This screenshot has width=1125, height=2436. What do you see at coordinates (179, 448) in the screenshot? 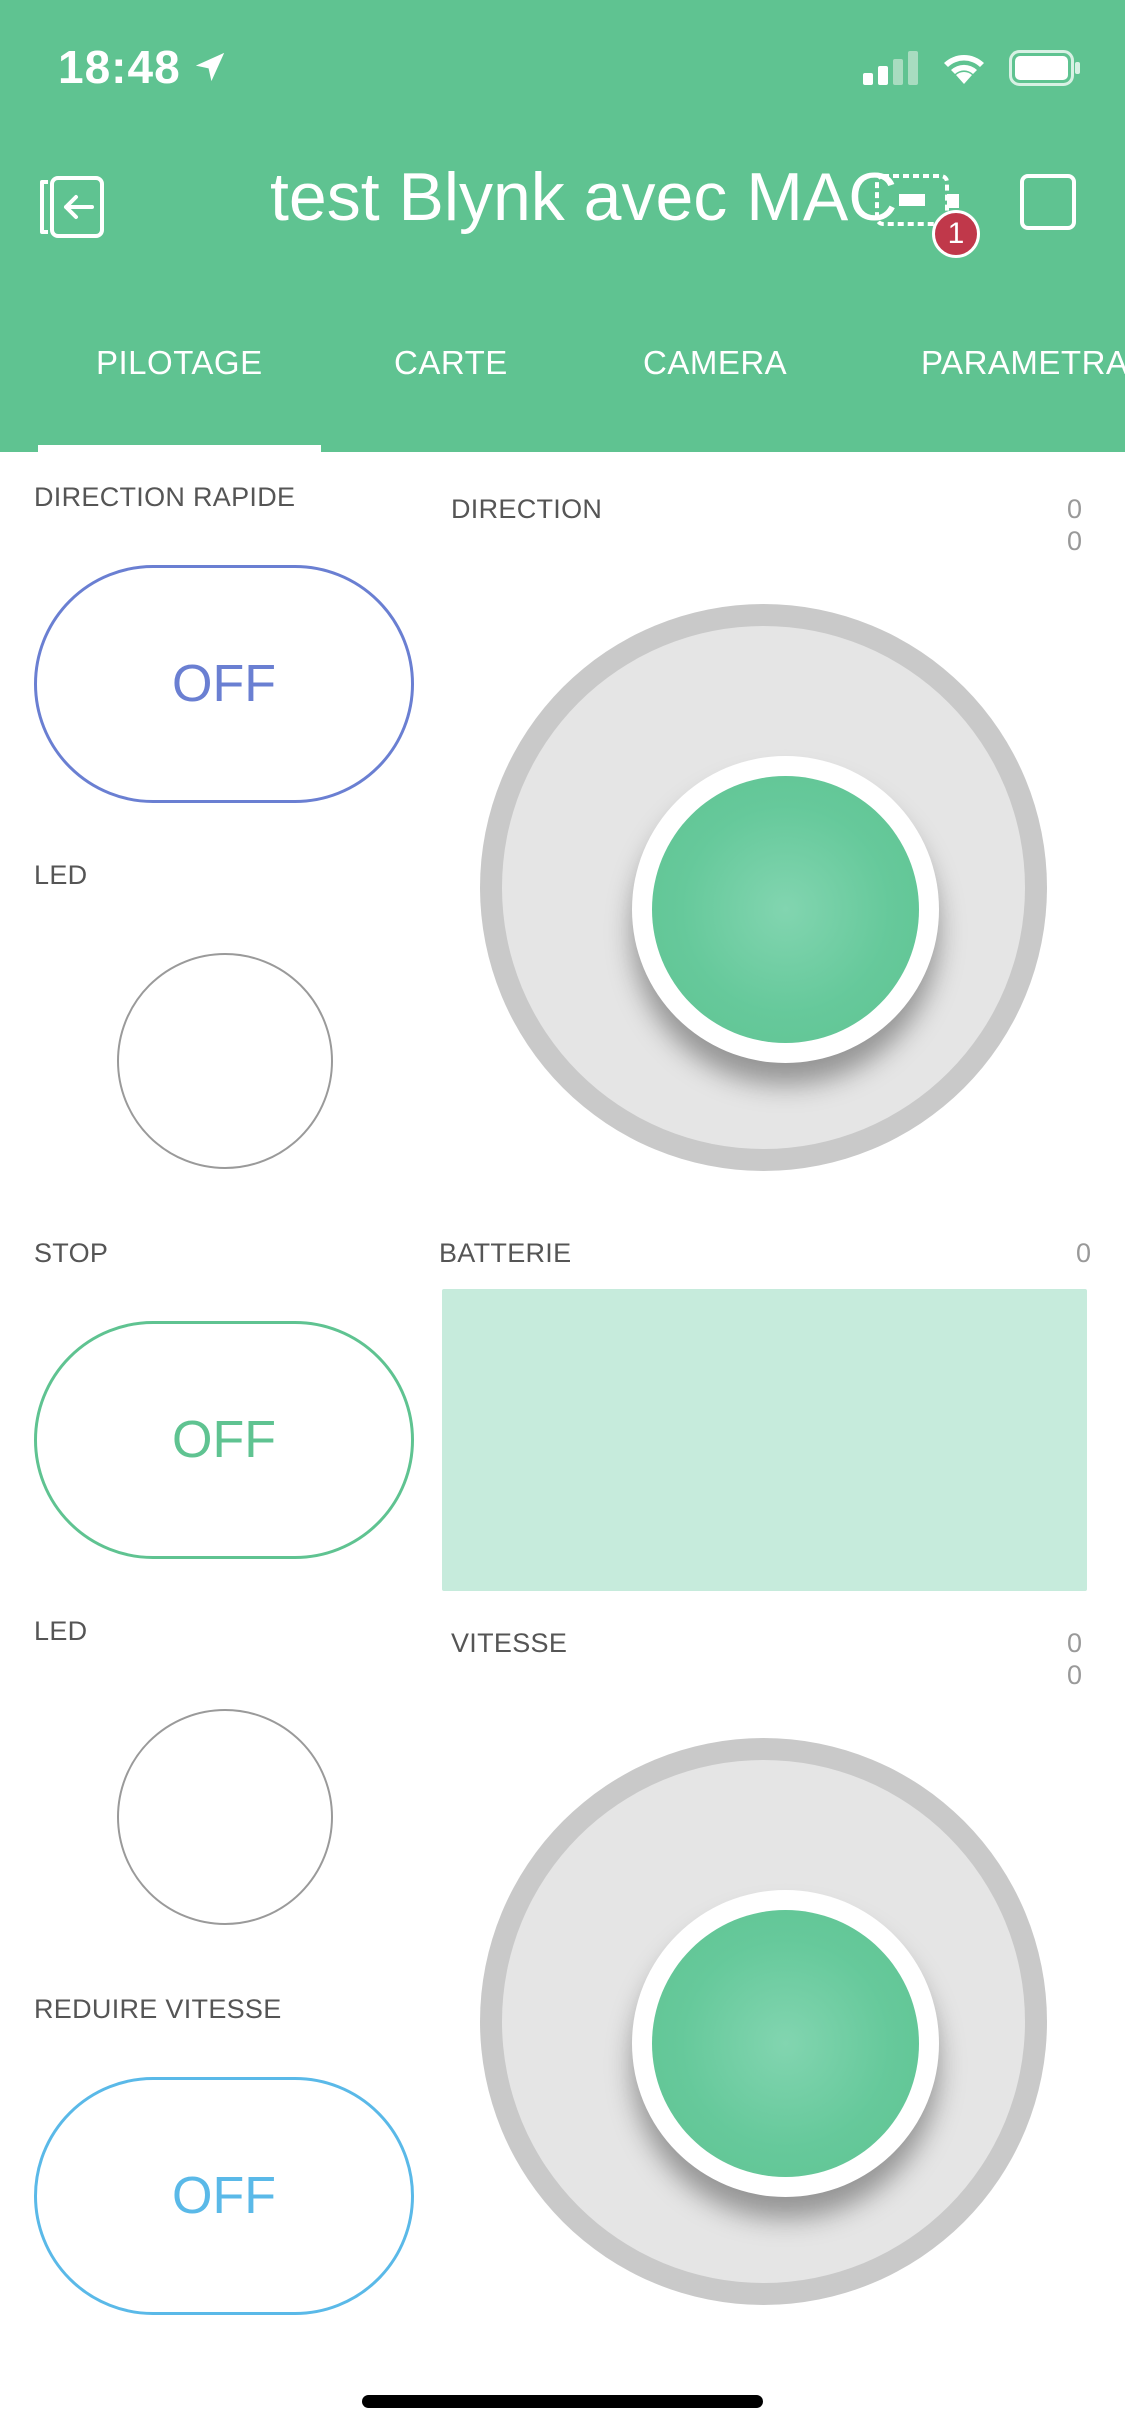
I see `active-tab-indicator` at bounding box center [179, 448].